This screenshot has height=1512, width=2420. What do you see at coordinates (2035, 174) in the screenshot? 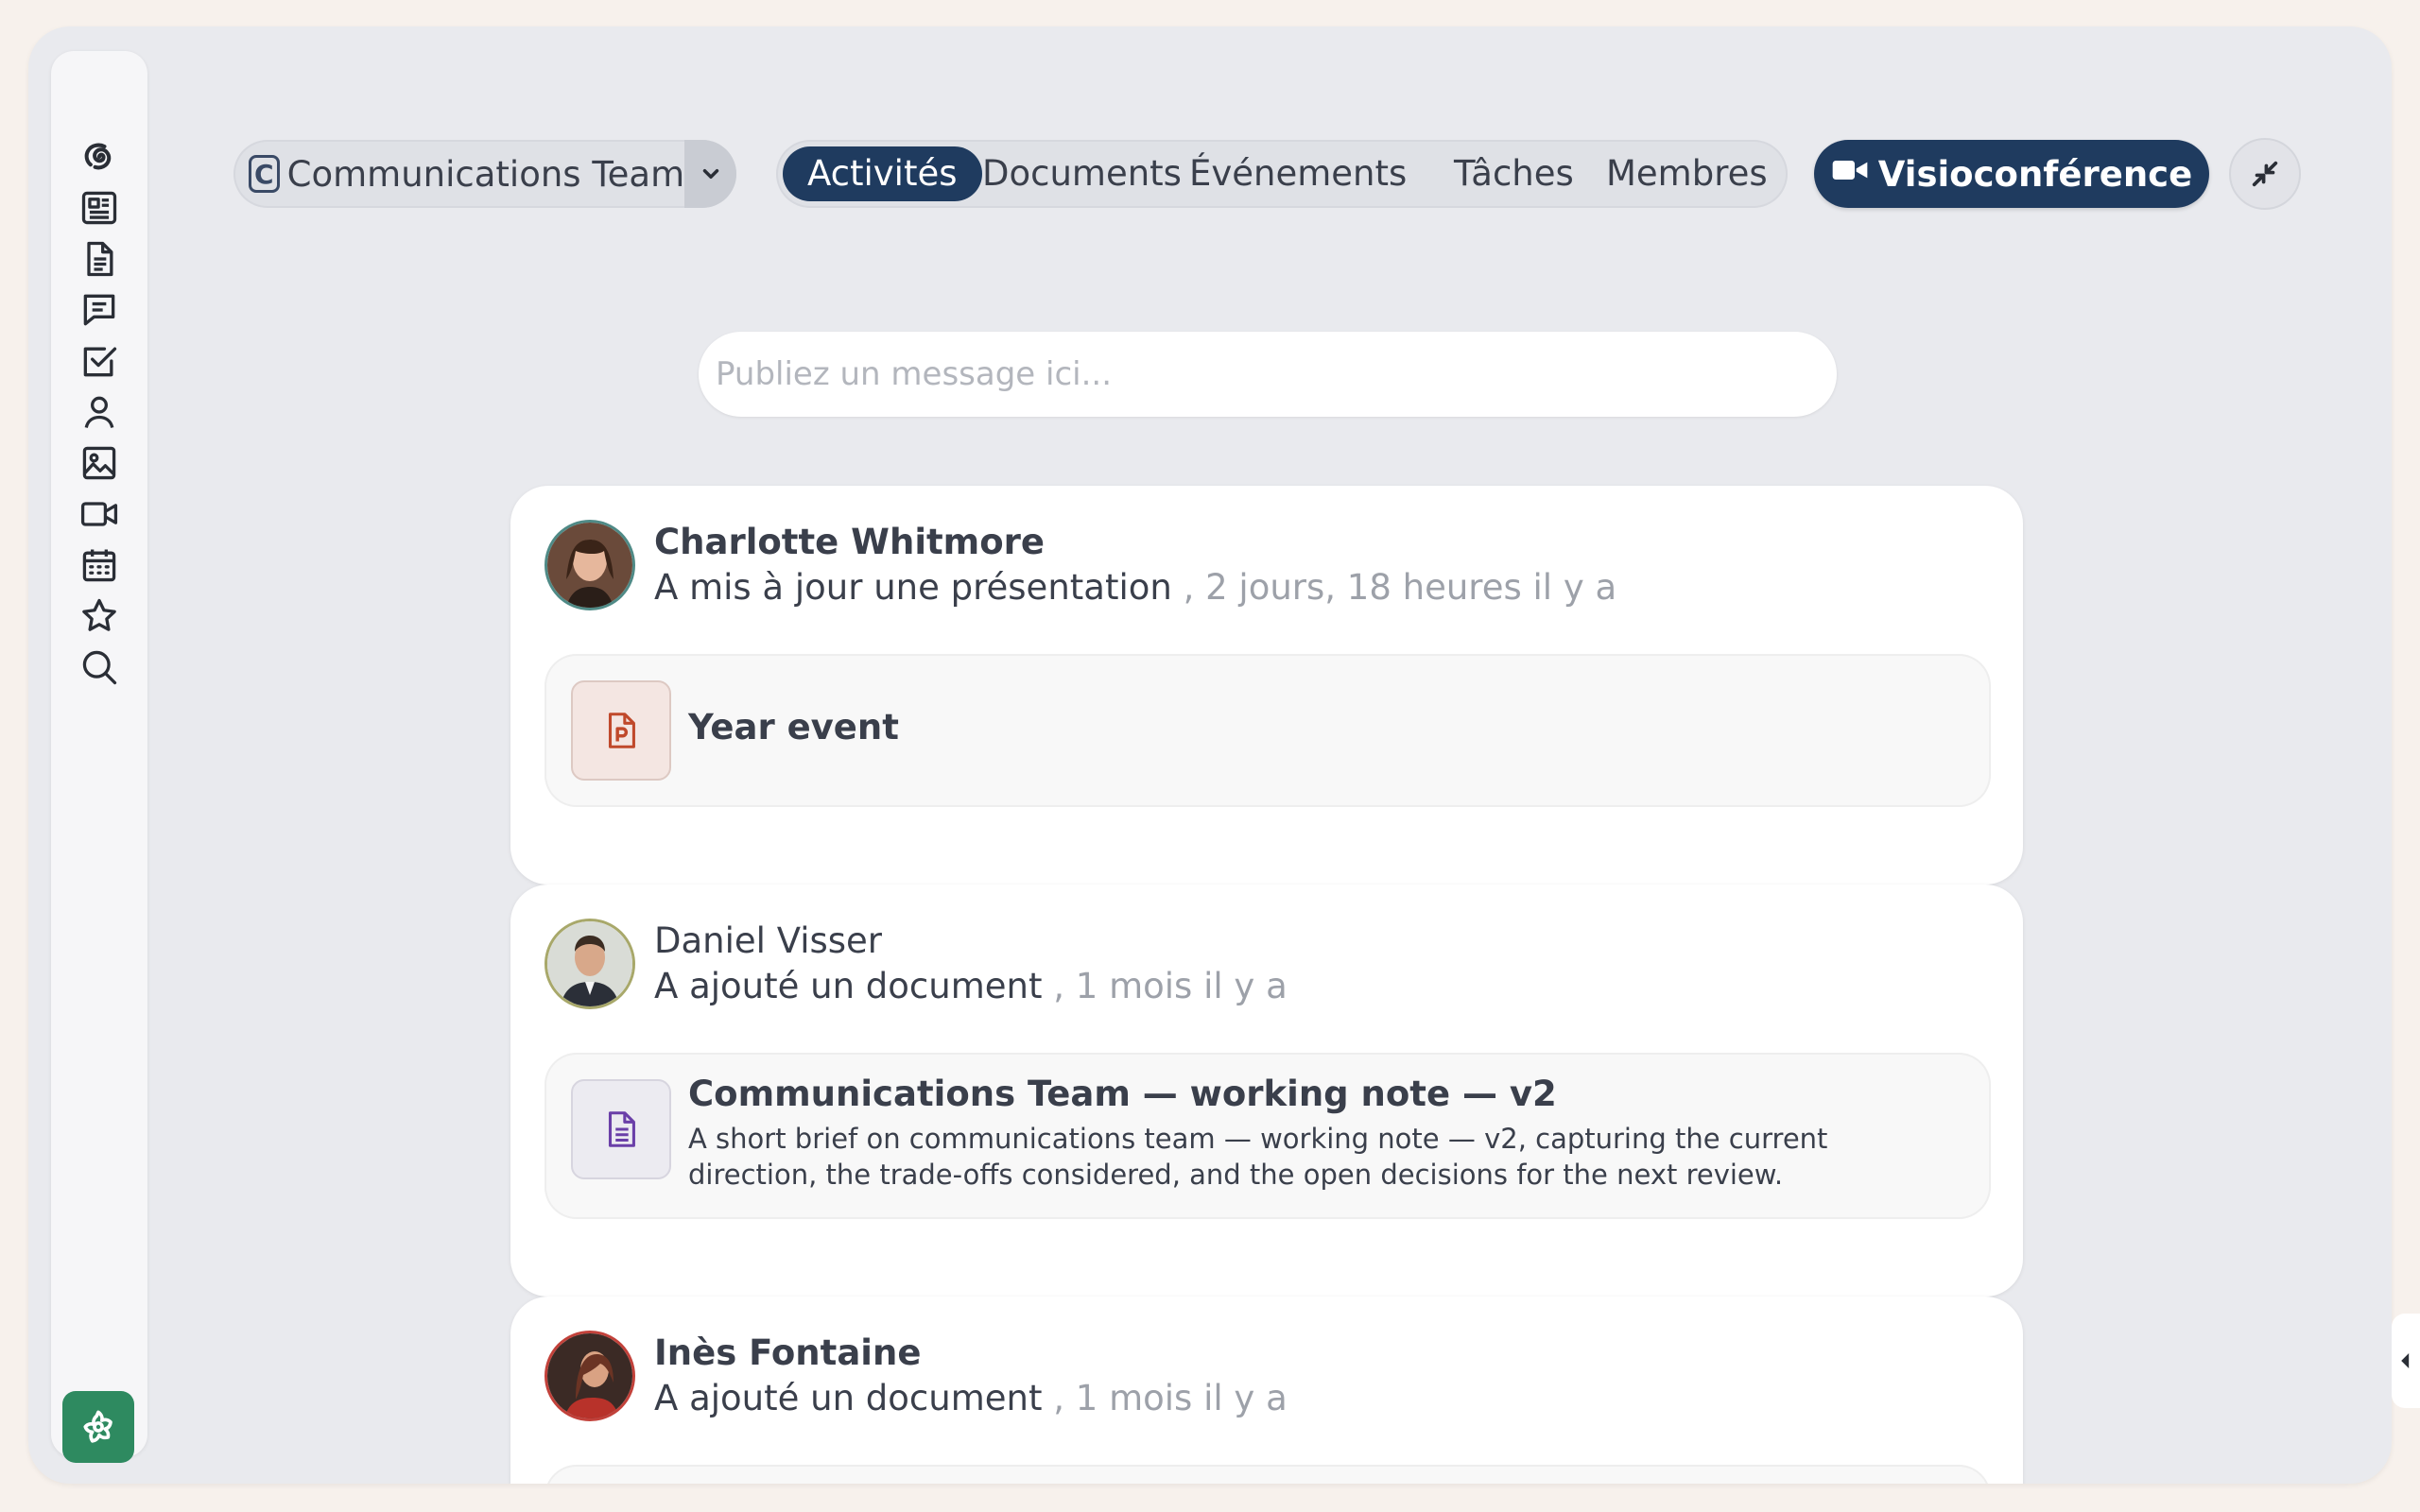
I see `visioconference-label: Visioconférence` at bounding box center [2035, 174].